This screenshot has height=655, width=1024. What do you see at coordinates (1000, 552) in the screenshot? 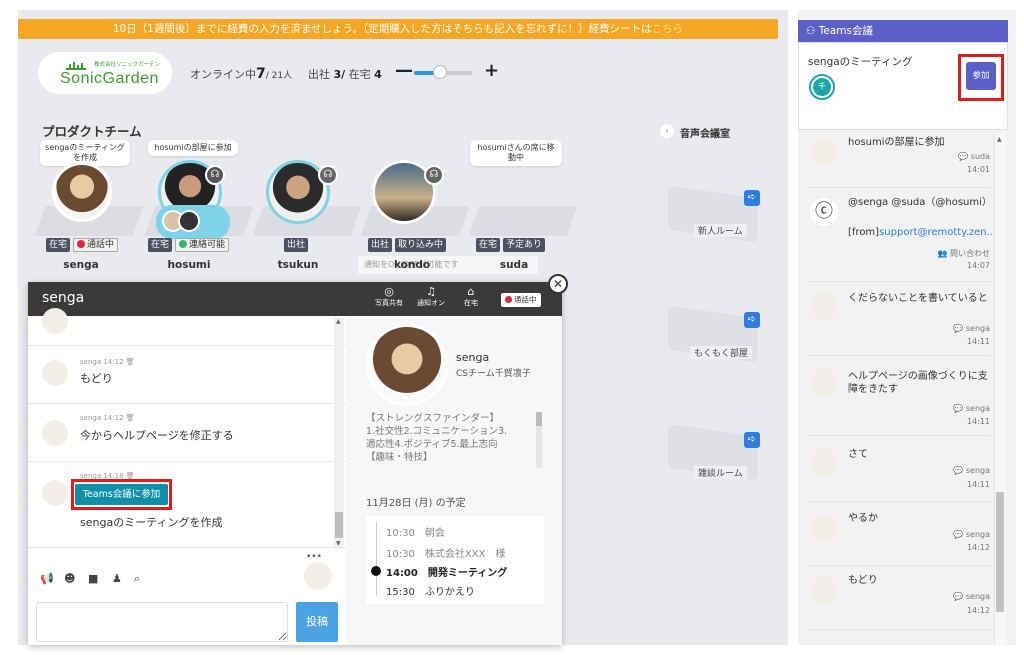
I see `sidebar-scrollbar-thumb` at bounding box center [1000, 552].